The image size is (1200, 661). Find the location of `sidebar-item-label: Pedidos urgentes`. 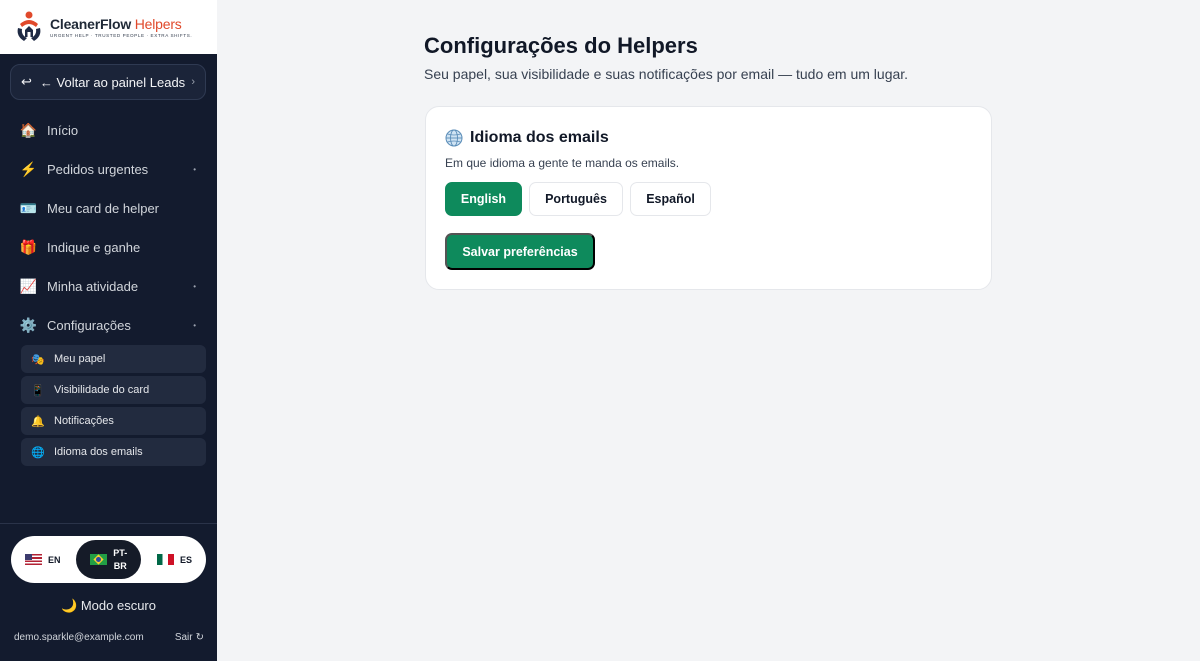

sidebar-item-label: Pedidos urgentes is located at coordinates (98, 169).